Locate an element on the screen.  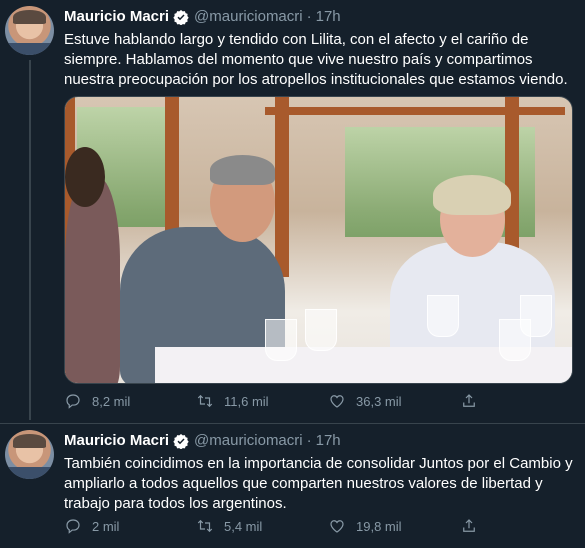
retweet-button: 5,4 mil is located at coordinates (262, 526).